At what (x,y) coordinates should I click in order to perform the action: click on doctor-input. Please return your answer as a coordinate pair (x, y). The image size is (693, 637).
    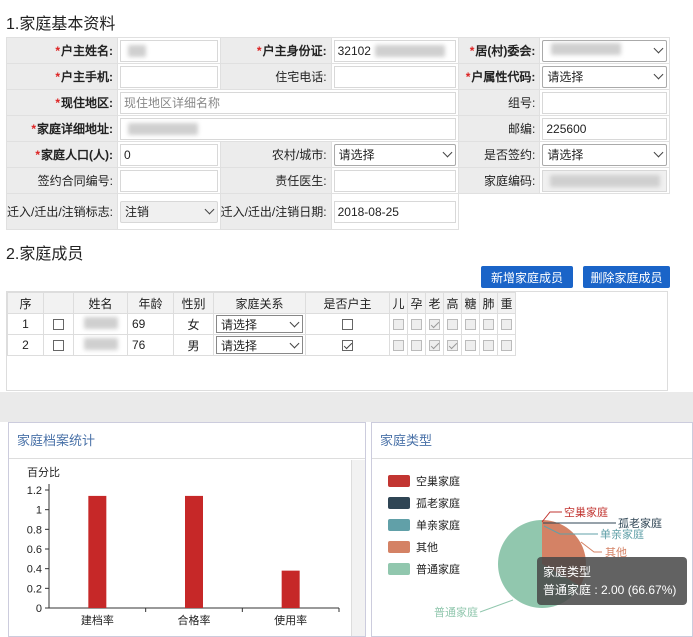
    Looking at the image, I should click on (395, 180).